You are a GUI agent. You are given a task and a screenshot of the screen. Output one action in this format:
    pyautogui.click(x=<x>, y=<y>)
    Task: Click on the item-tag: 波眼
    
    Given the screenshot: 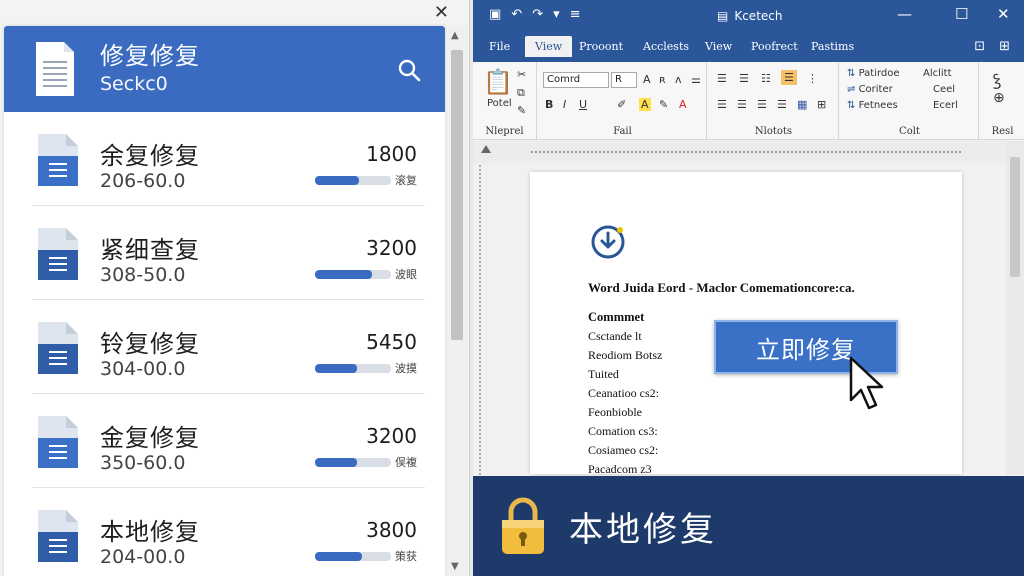 What is the action you would take?
    pyautogui.click(x=406, y=274)
    